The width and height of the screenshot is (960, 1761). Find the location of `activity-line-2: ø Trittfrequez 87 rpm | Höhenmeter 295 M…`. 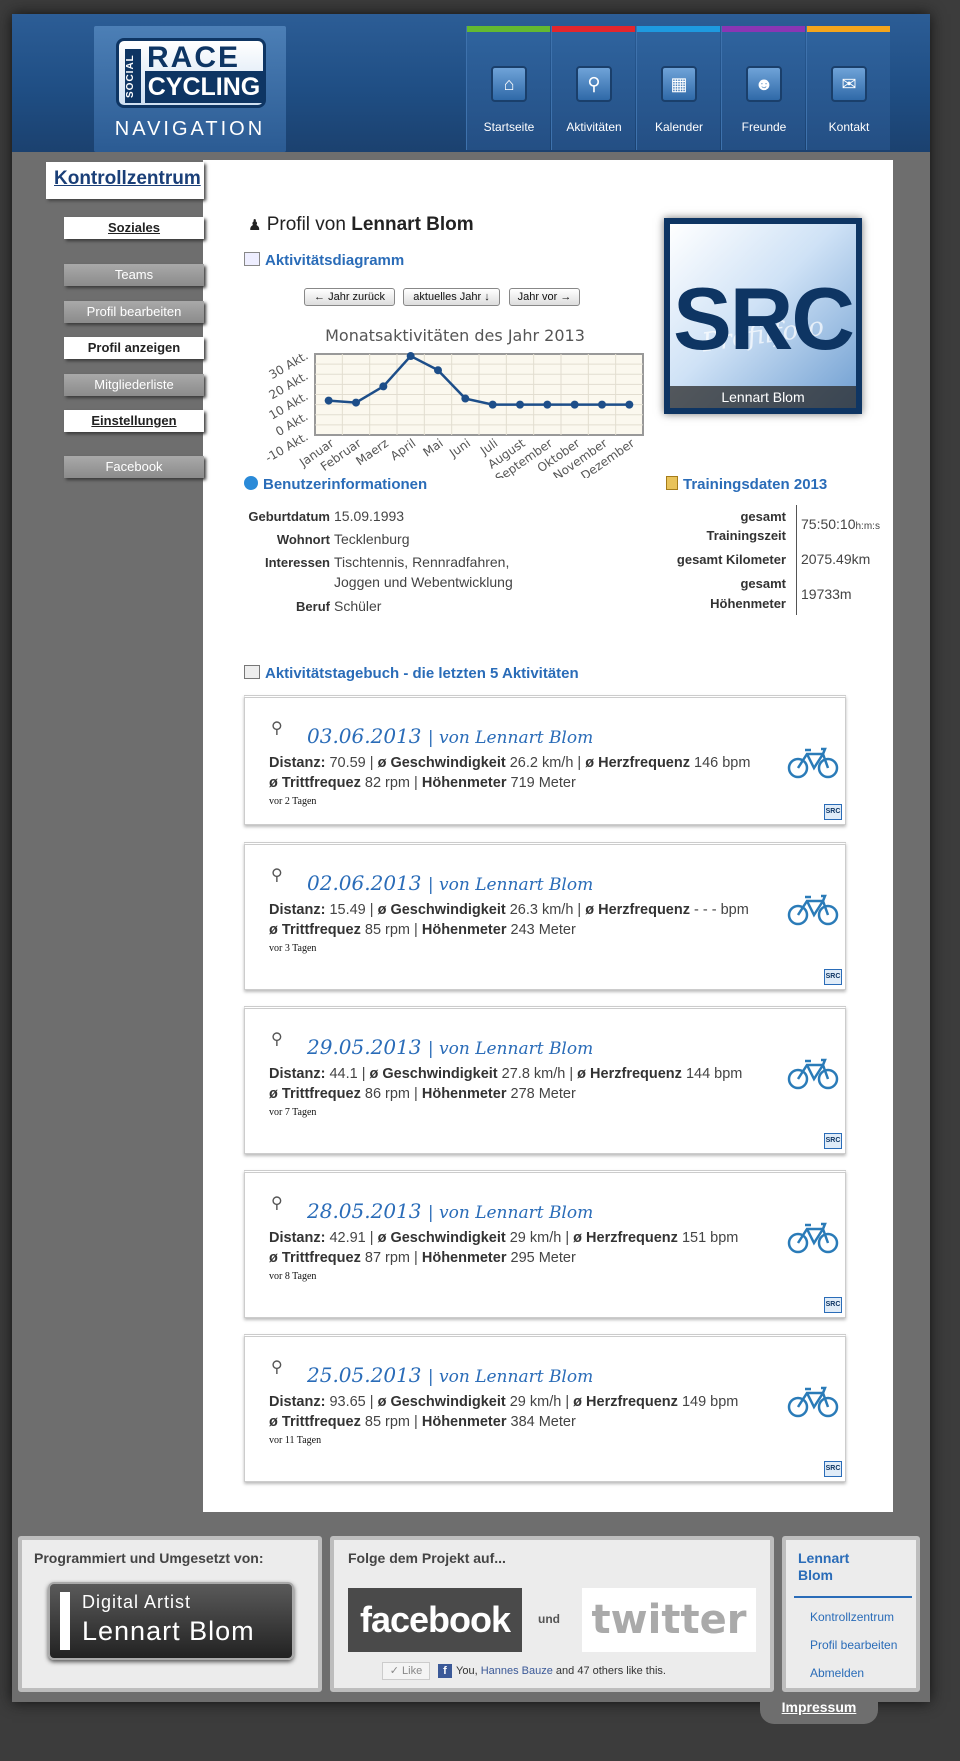

activity-line-2: ø Trittfrequez 87 rpm | Höhenmeter 295 M… is located at coordinates (422, 1258).